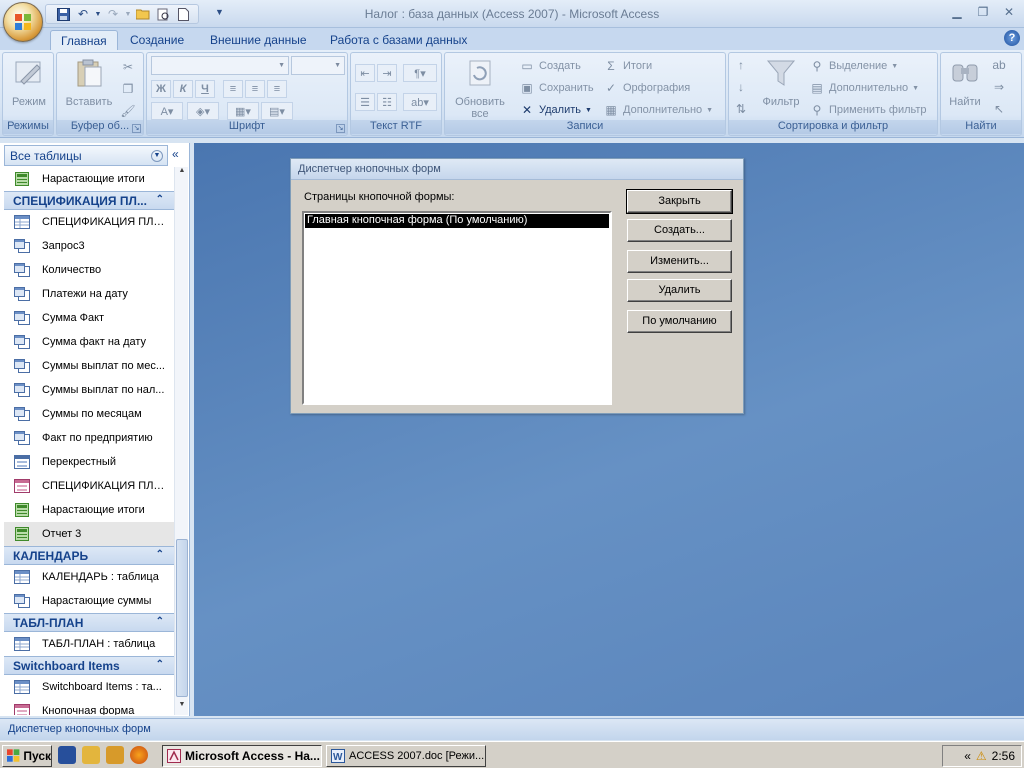 The height and width of the screenshot is (768, 1024). What do you see at coordinates (89, 200) in the screenshot?
I see `nav-group-header: СПЕЦИФИКАЦИЯ ПЛ... ⌃` at bounding box center [89, 200].